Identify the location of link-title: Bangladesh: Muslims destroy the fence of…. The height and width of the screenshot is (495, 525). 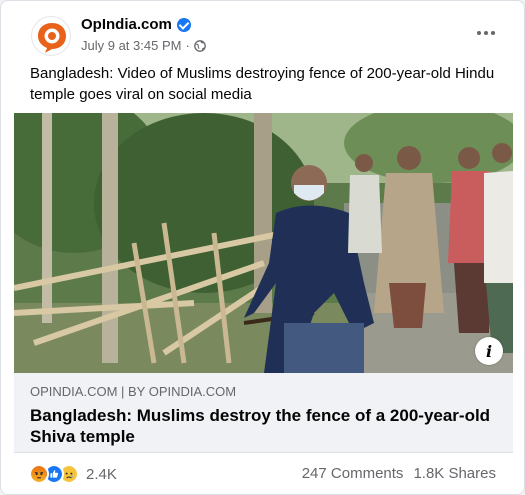
(265, 426).